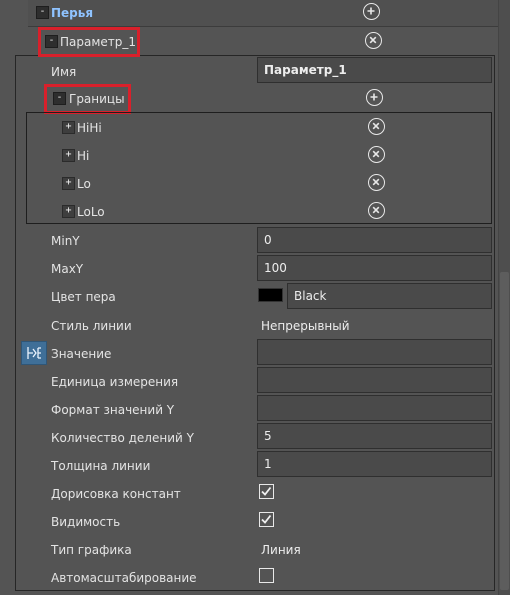 This screenshot has height=595, width=510. I want to click on thickness-field: 1, so click(374, 464).